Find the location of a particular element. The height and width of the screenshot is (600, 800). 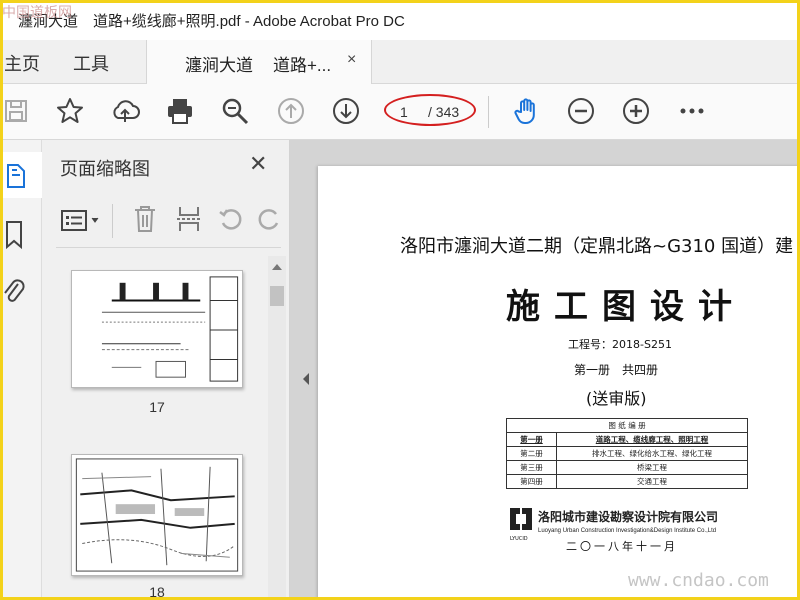

page-project-number: 工程号：2018-S251 is located at coordinates (620, 344).